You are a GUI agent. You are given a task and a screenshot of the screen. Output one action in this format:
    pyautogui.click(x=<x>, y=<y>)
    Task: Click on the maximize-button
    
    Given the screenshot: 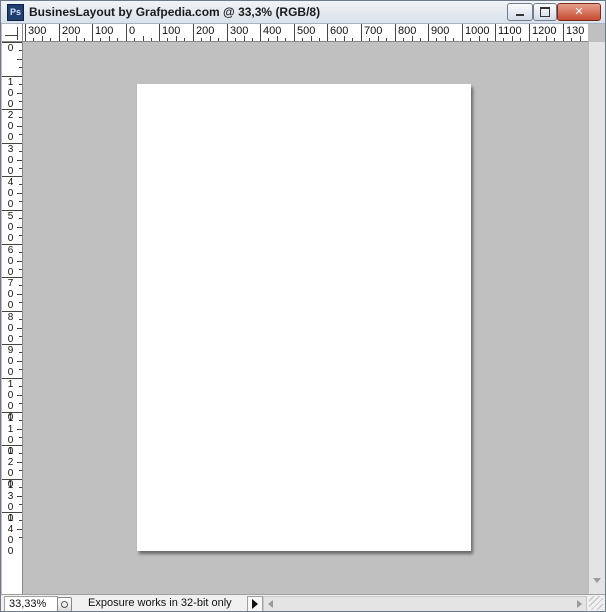 What is the action you would take?
    pyautogui.click(x=545, y=12)
    